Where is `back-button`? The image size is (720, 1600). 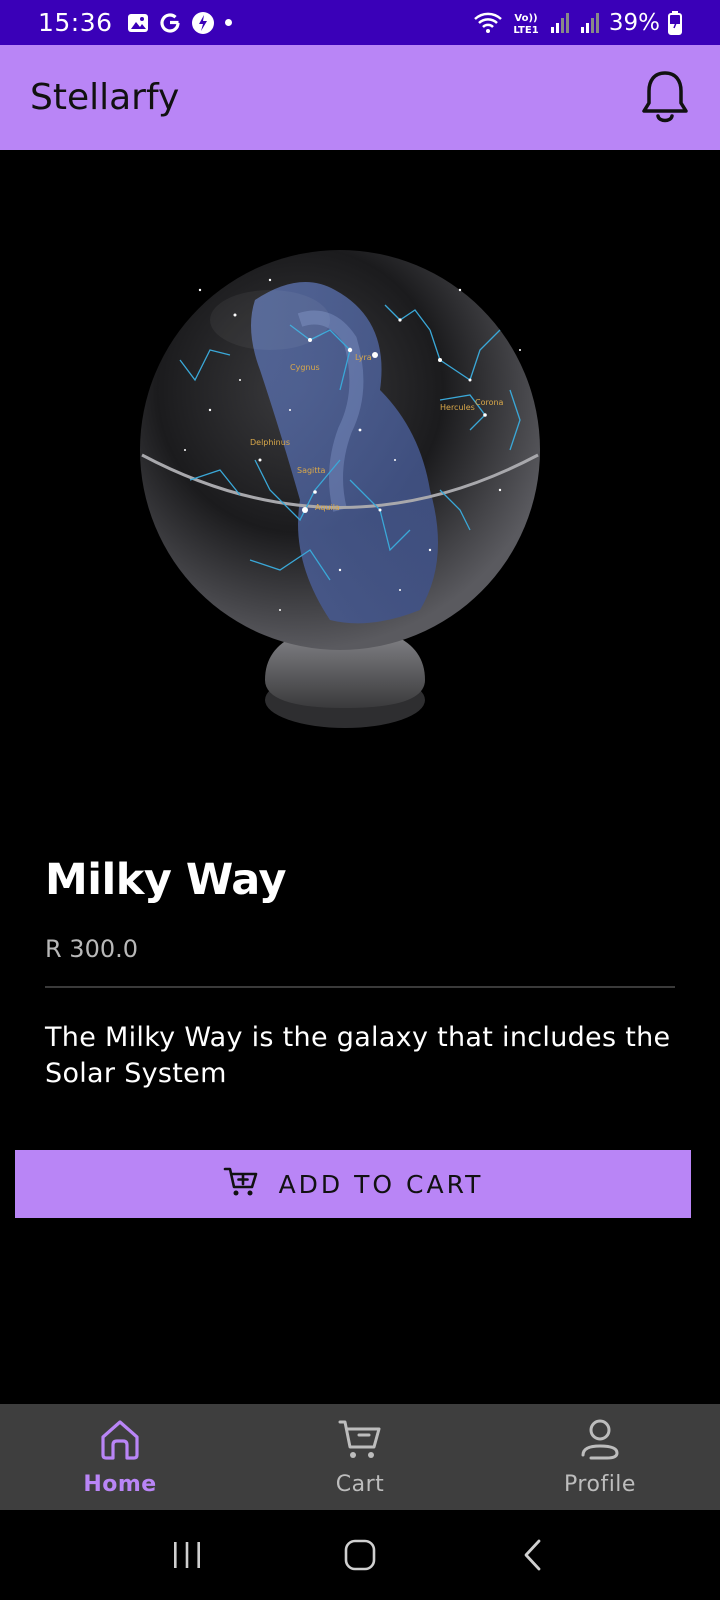 back-button is located at coordinates (533, 1555).